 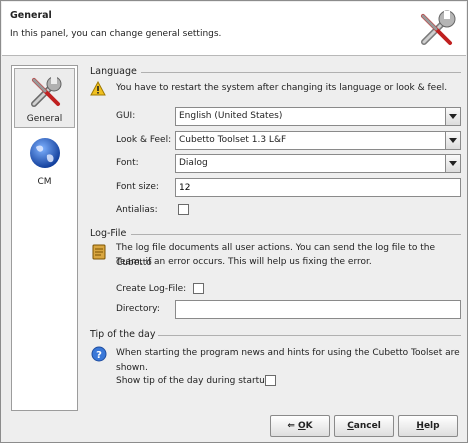 What do you see at coordinates (44, 182) in the screenshot?
I see `sidebar-item-label: CM` at bounding box center [44, 182].